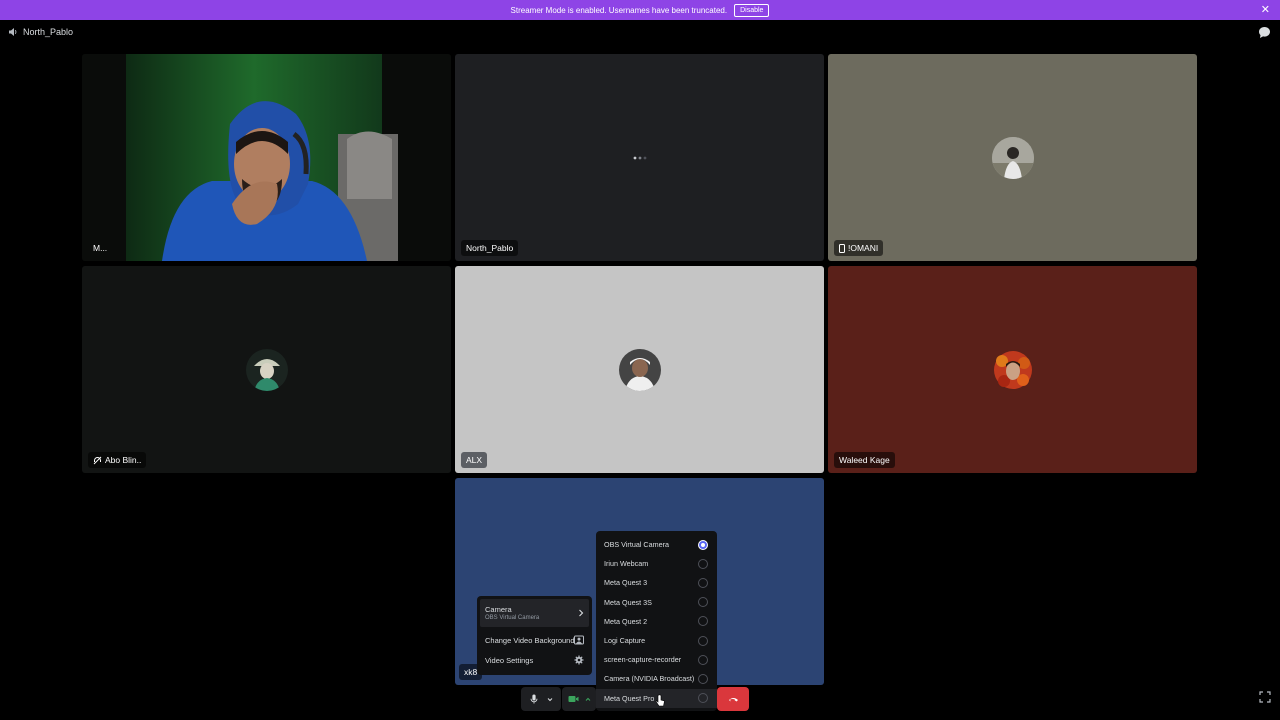  Describe the element at coordinates (534, 660) in the screenshot. I see `video-settings-item: Video Settings` at that location.